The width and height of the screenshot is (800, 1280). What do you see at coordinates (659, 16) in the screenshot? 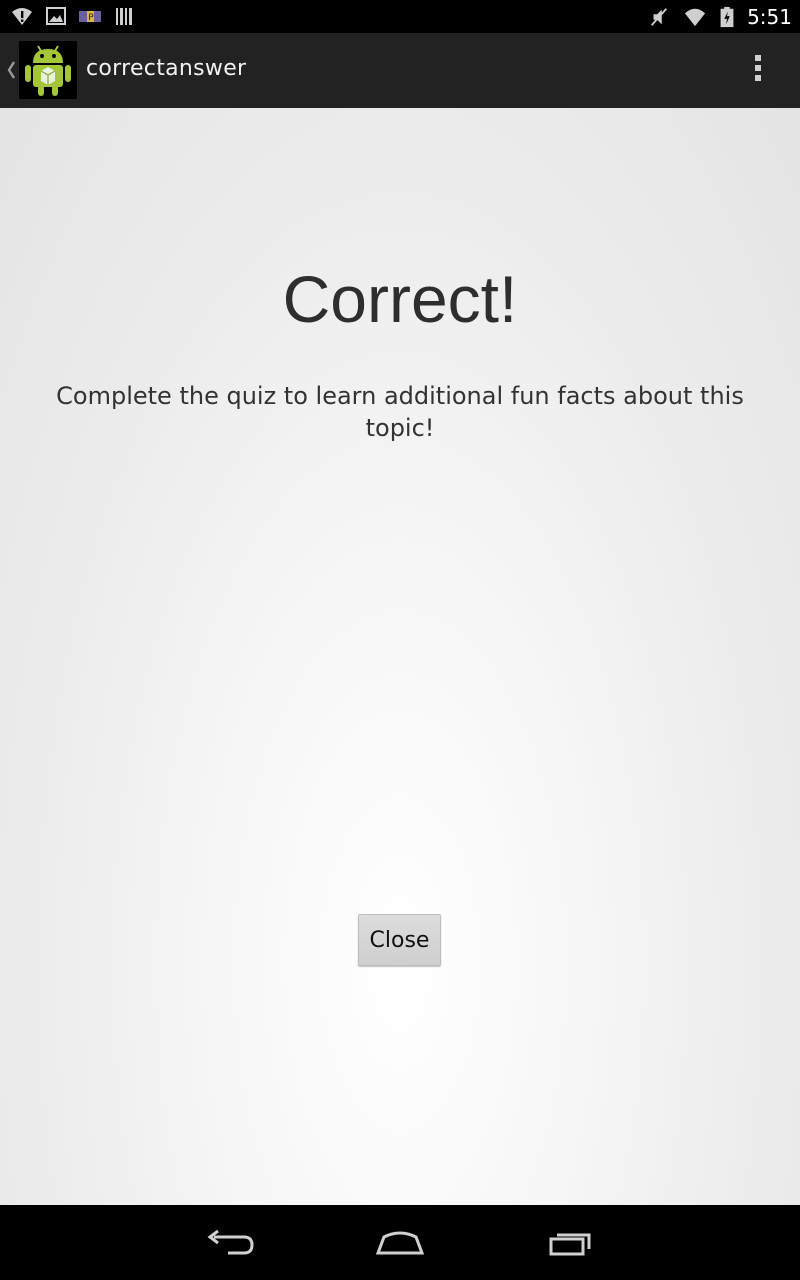
I see `mute-icon` at bounding box center [659, 16].